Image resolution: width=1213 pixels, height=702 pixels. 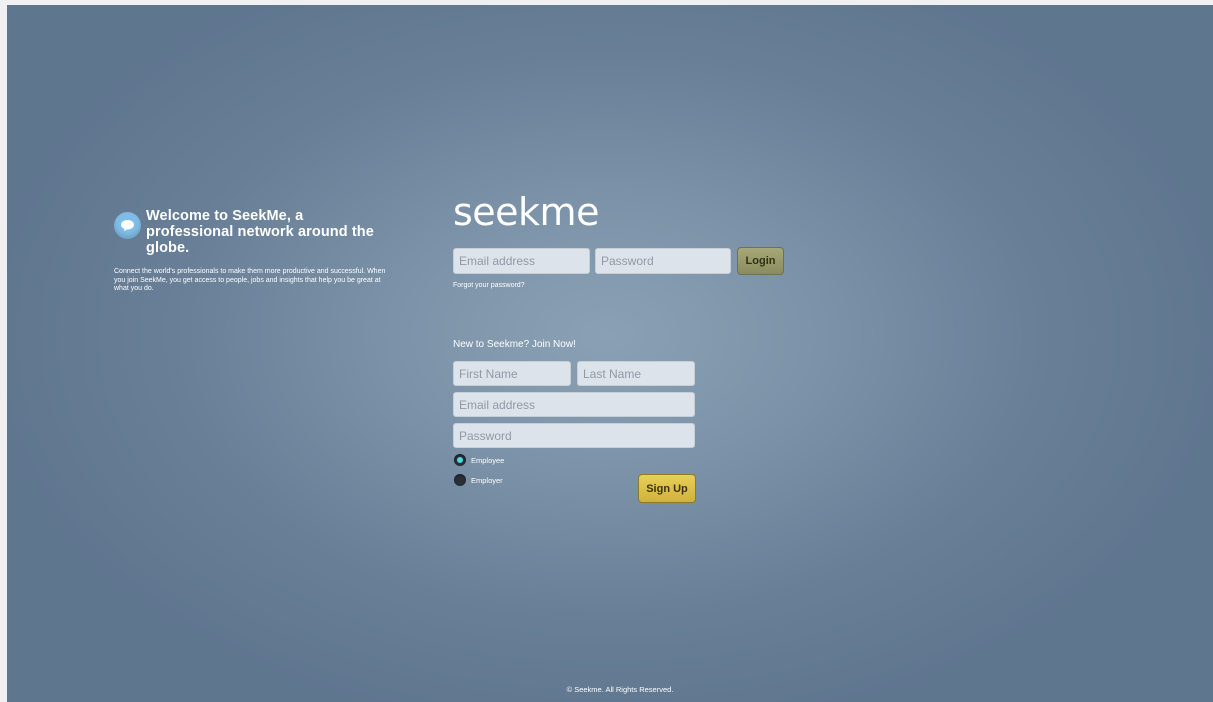 I want to click on brand-logo: seekme, so click(x=526, y=212).